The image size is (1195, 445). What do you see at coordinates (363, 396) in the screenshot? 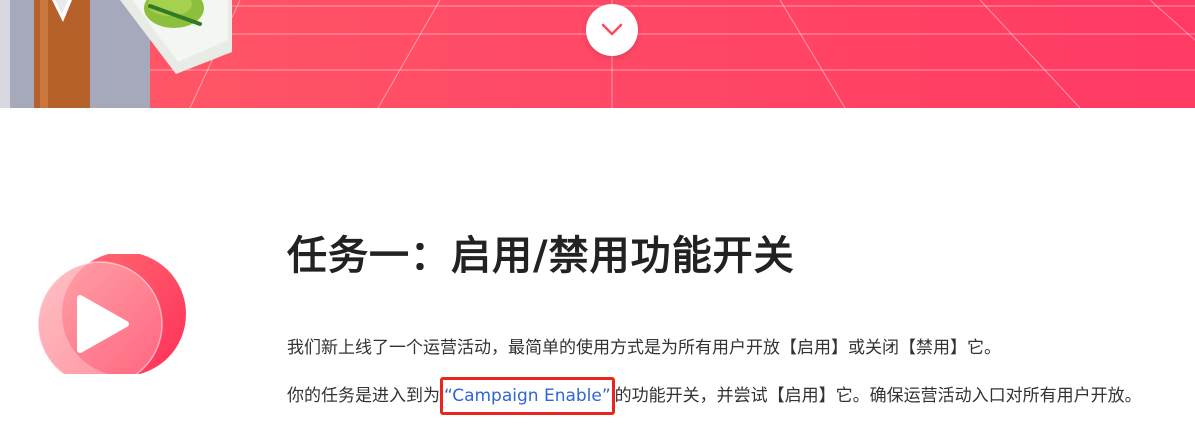
I see `task-instruction-prefix: 你的任务是进入到为` at bounding box center [363, 396].